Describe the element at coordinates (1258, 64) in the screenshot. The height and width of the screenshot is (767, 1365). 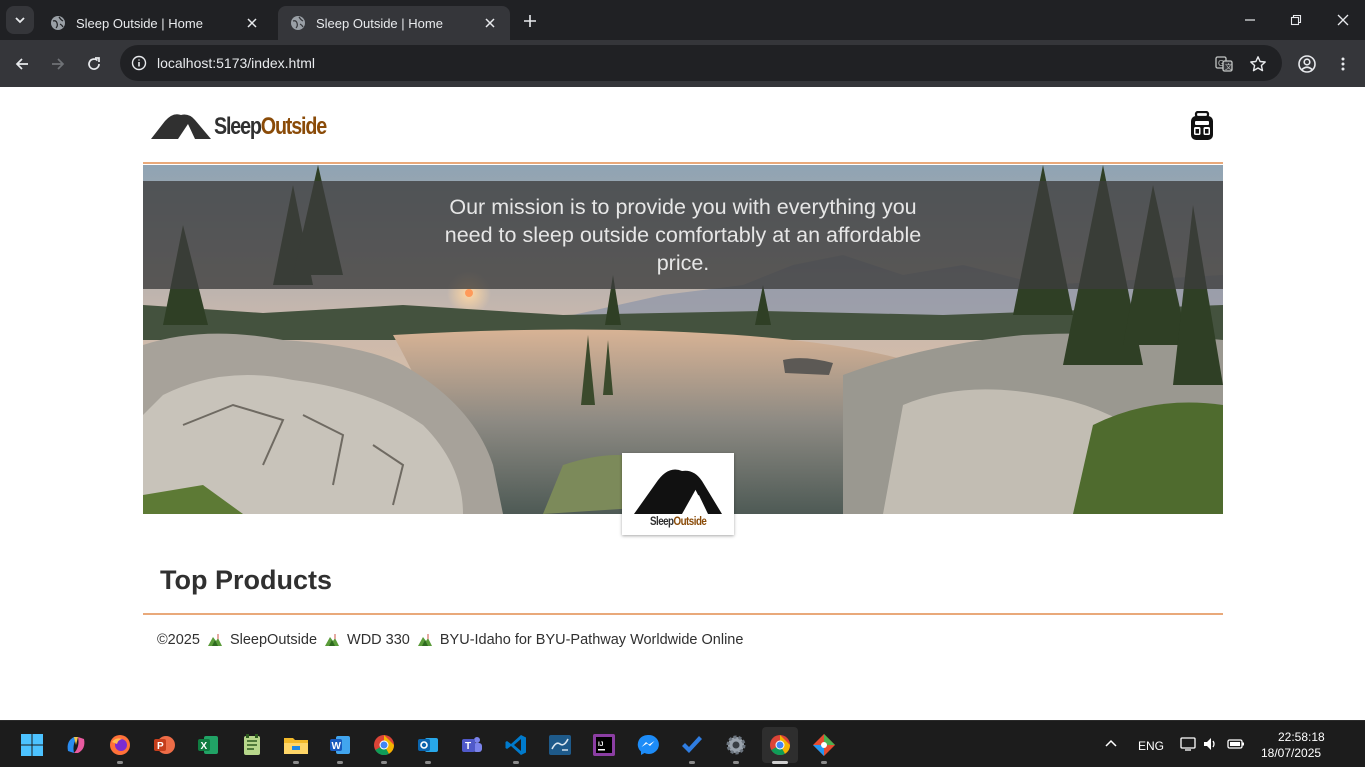
I see `bookmark-star-icon` at that location.